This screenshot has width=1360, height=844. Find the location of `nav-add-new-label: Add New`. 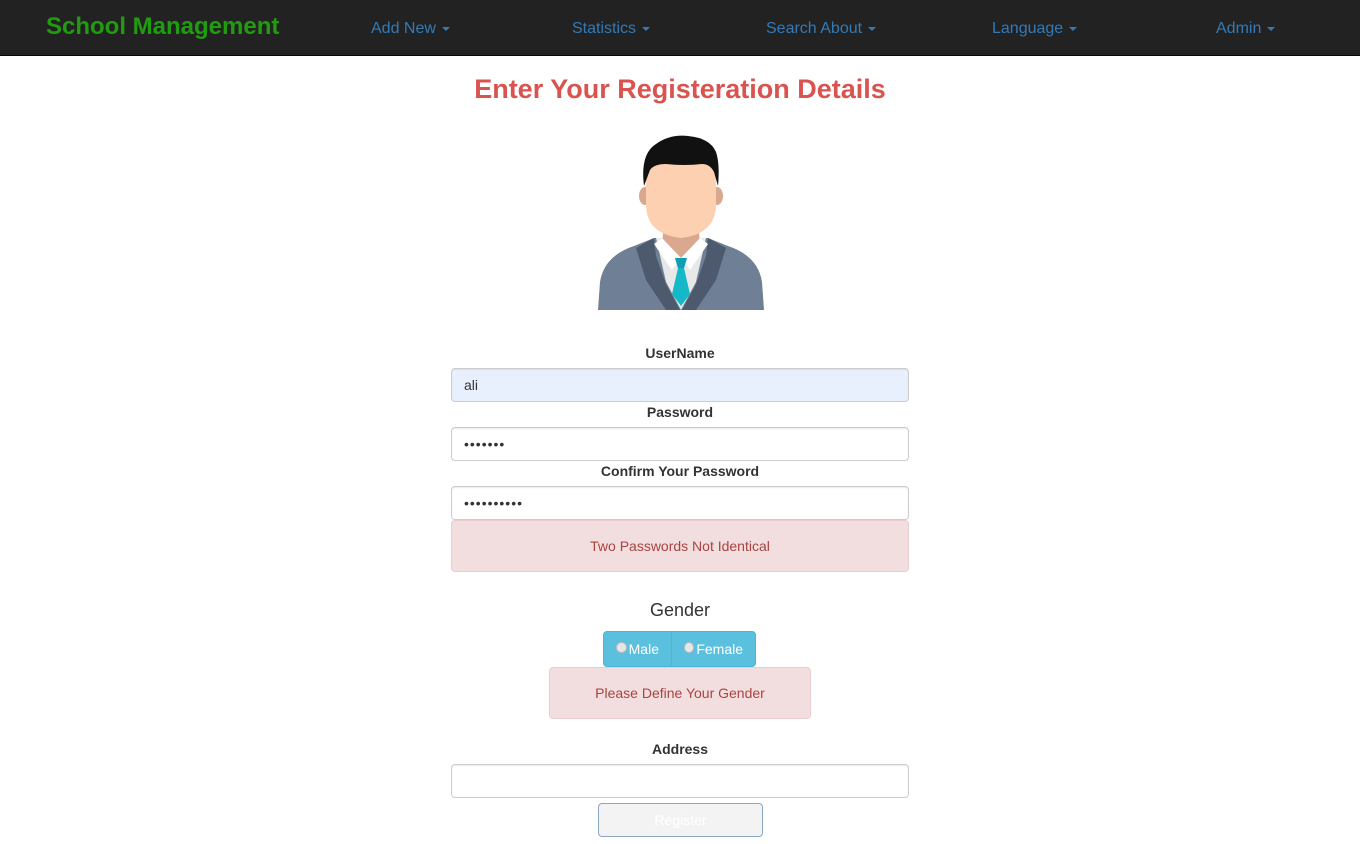

nav-add-new-label: Add New is located at coordinates (403, 28).